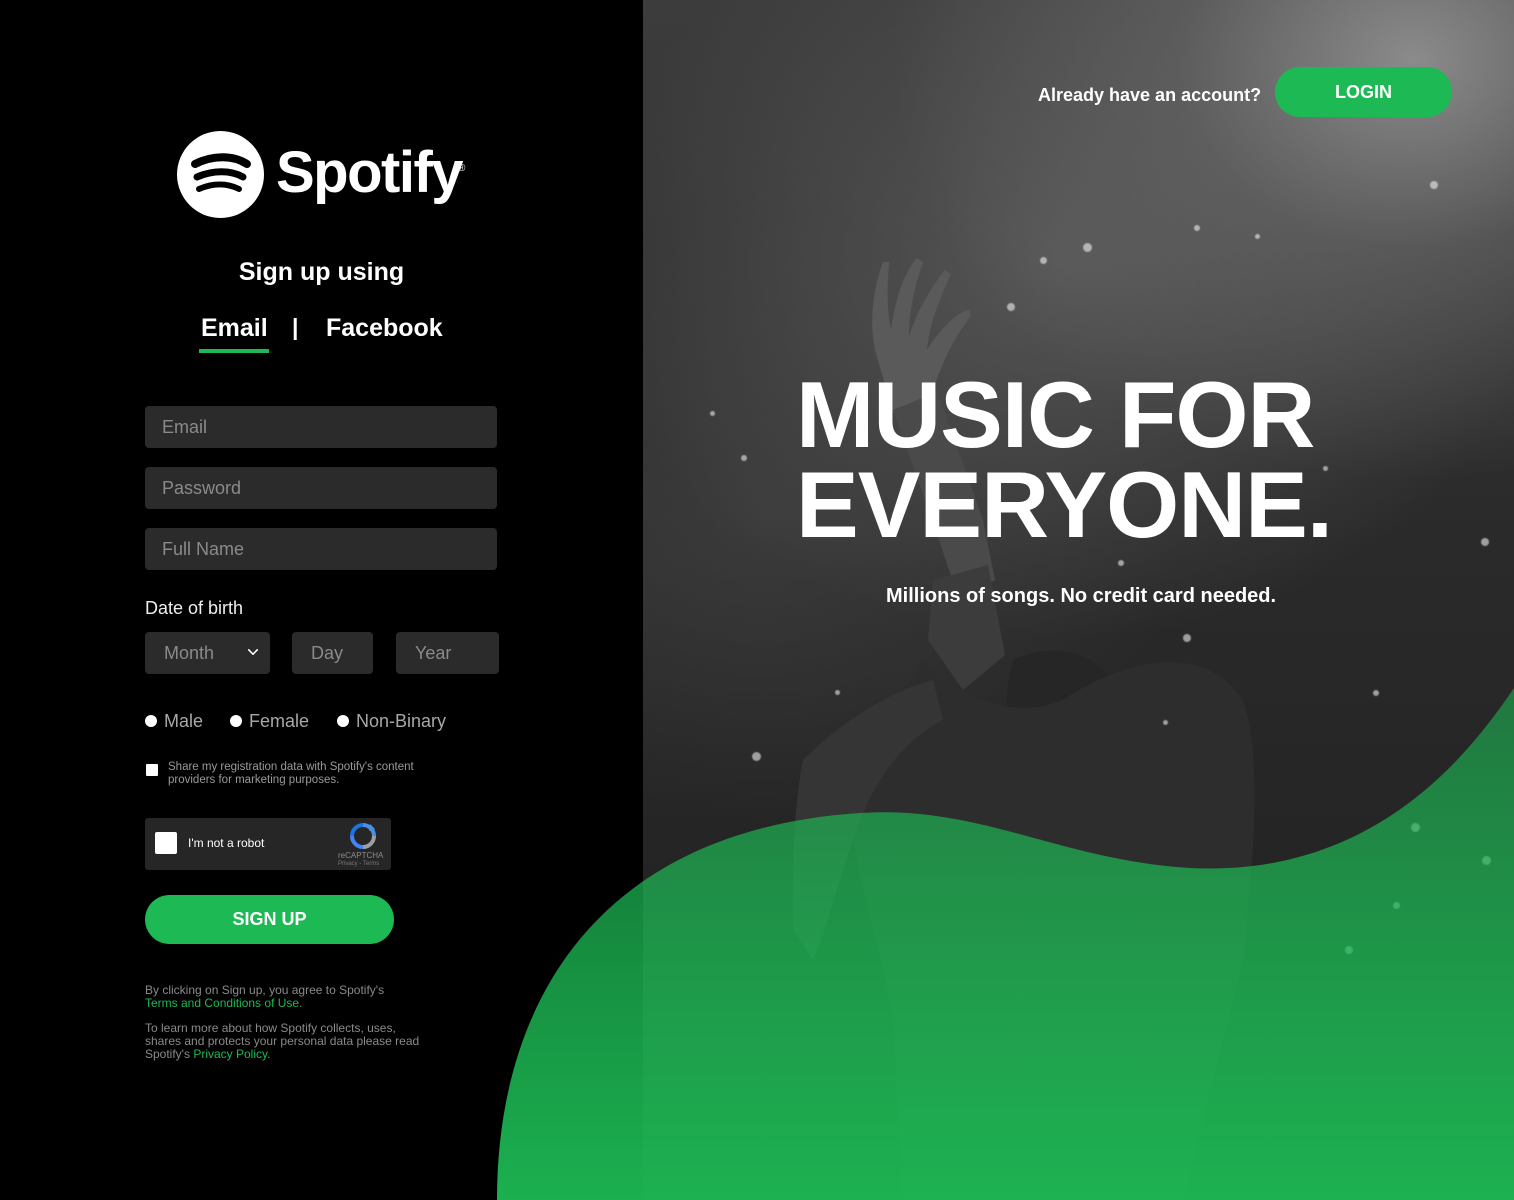 Image resolution: width=1514 pixels, height=1200 pixels. I want to click on recaptcha-label: I'm not a robot, so click(226, 843).